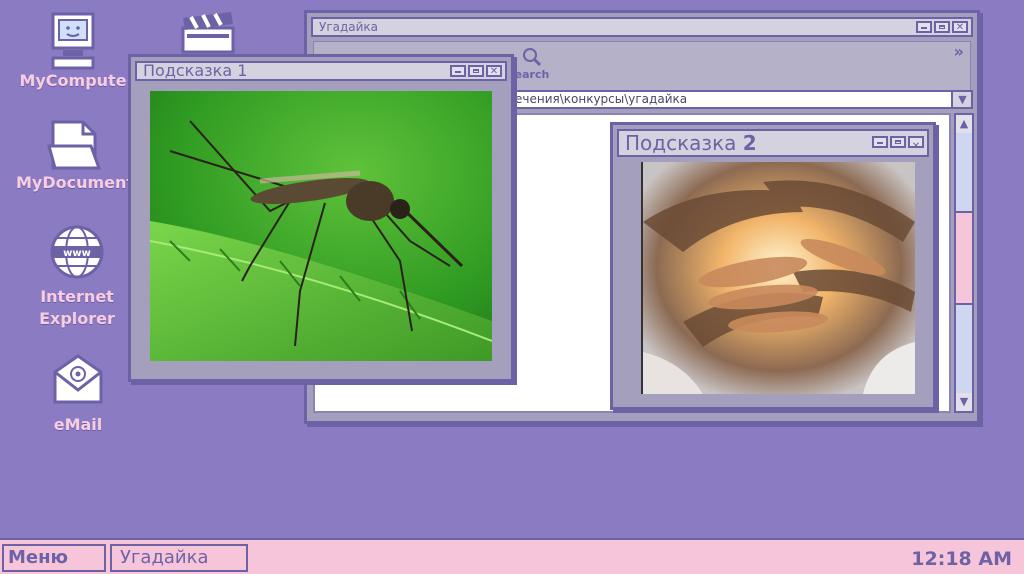 The height and width of the screenshot is (574, 1024). I want to click on document-icon, so click(74, 145).